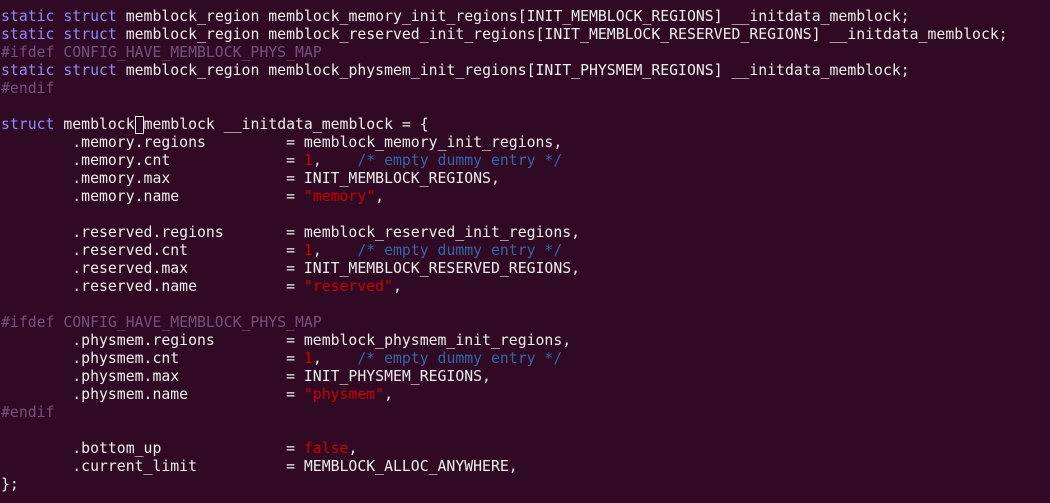  I want to click on code-token: .memory.max = INIT_MEMBLOCK_REGIONS,, so click(250, 178).